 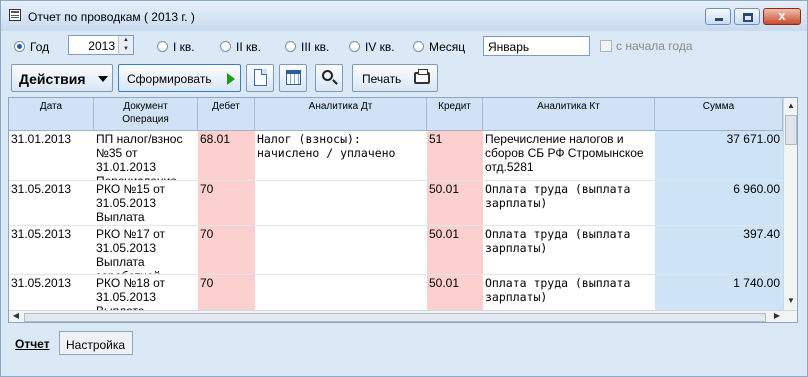 What do you see at coordinates (15, 15) in the screenshot?
I see `app-icon` at bounding box center [15, 15].